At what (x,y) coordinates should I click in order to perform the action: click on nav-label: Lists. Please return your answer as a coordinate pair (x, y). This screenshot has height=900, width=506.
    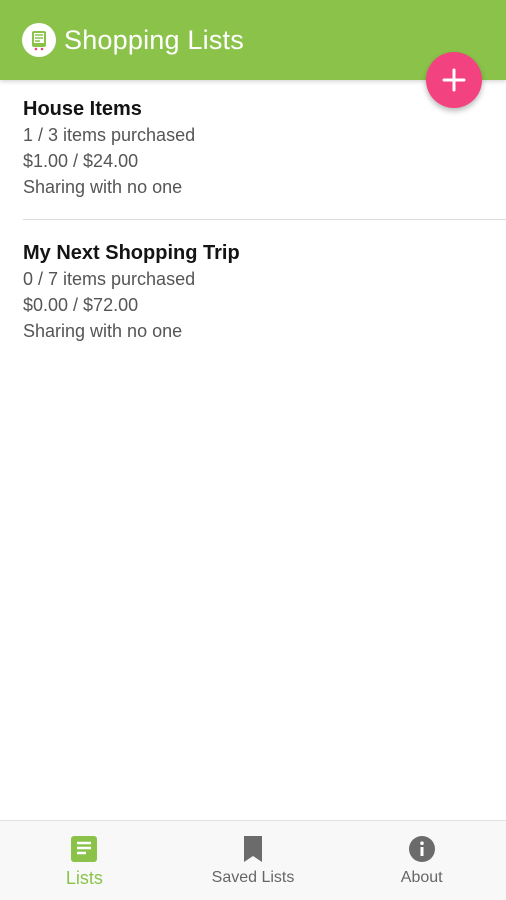
    Looking at the image, I should click on (84, 878).